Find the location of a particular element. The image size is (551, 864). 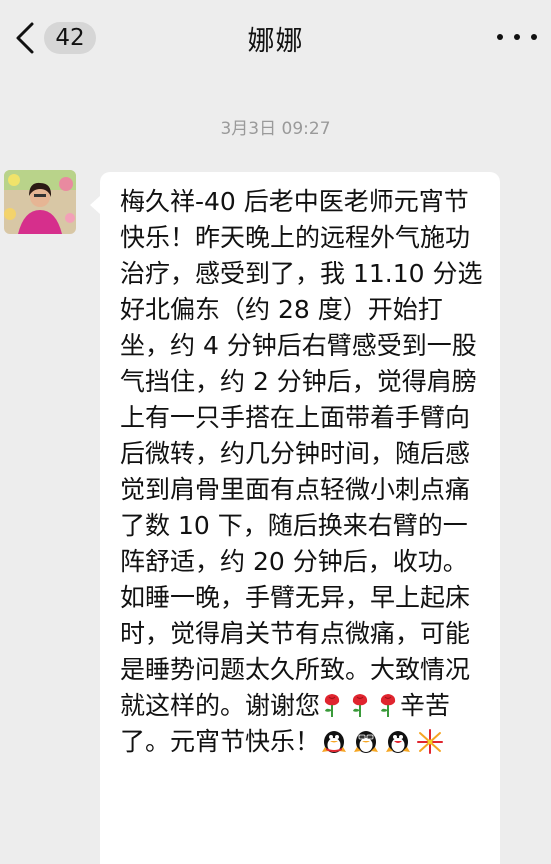

firework-emoji is located at coordinates (430, 741).